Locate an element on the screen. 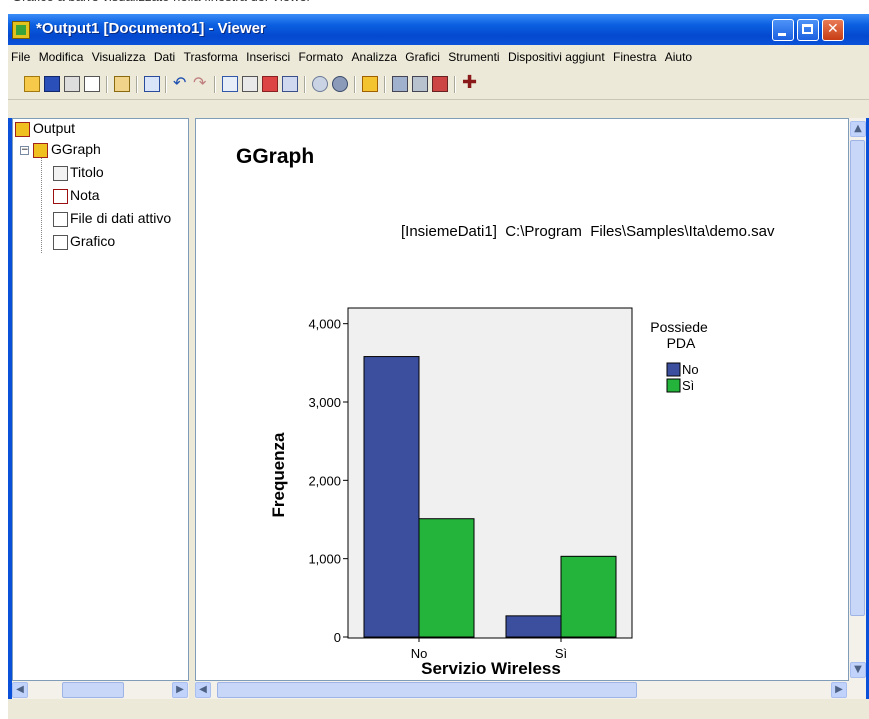 This screenshot has width=869, height=719. y-tick-label: 1,000 is located at coordinates (324, 559).